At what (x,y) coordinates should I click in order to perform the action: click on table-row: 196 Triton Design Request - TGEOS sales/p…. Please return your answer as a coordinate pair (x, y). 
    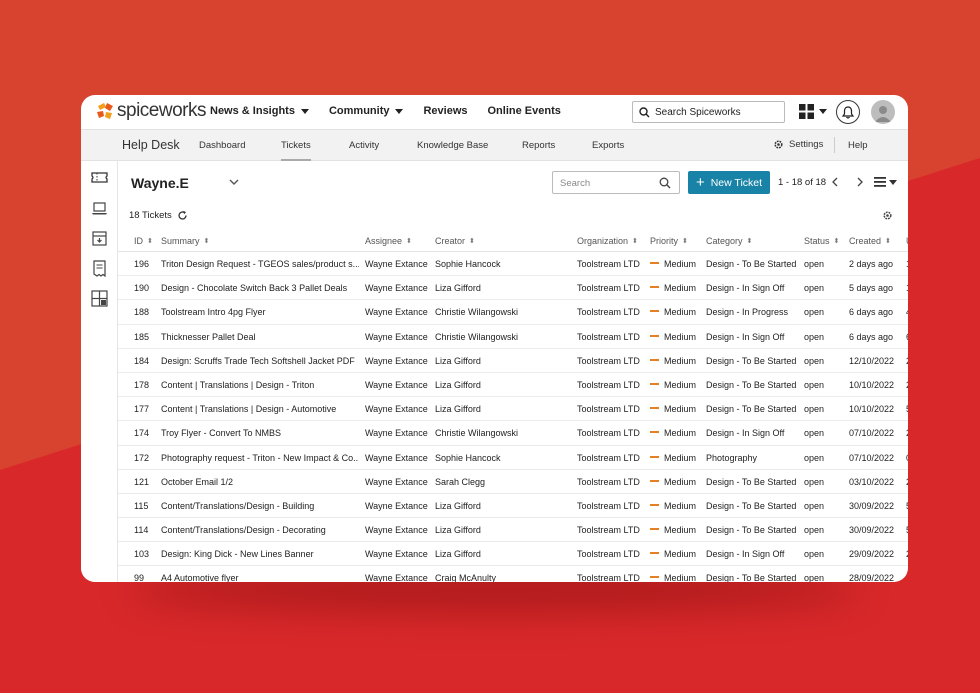
    Looking at the image, I should click on (513, 264).